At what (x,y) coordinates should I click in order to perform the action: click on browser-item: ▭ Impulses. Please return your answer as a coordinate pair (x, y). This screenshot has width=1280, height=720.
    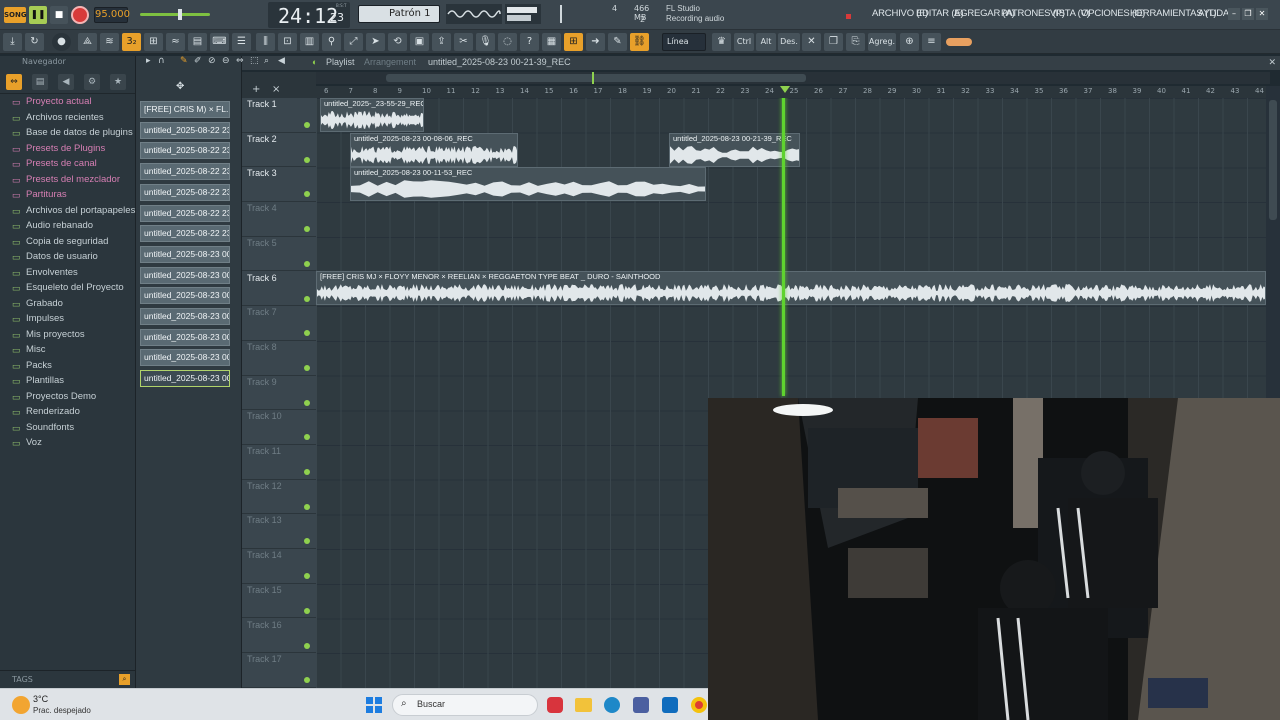
    Looking at the image, I should click on (67, 321).